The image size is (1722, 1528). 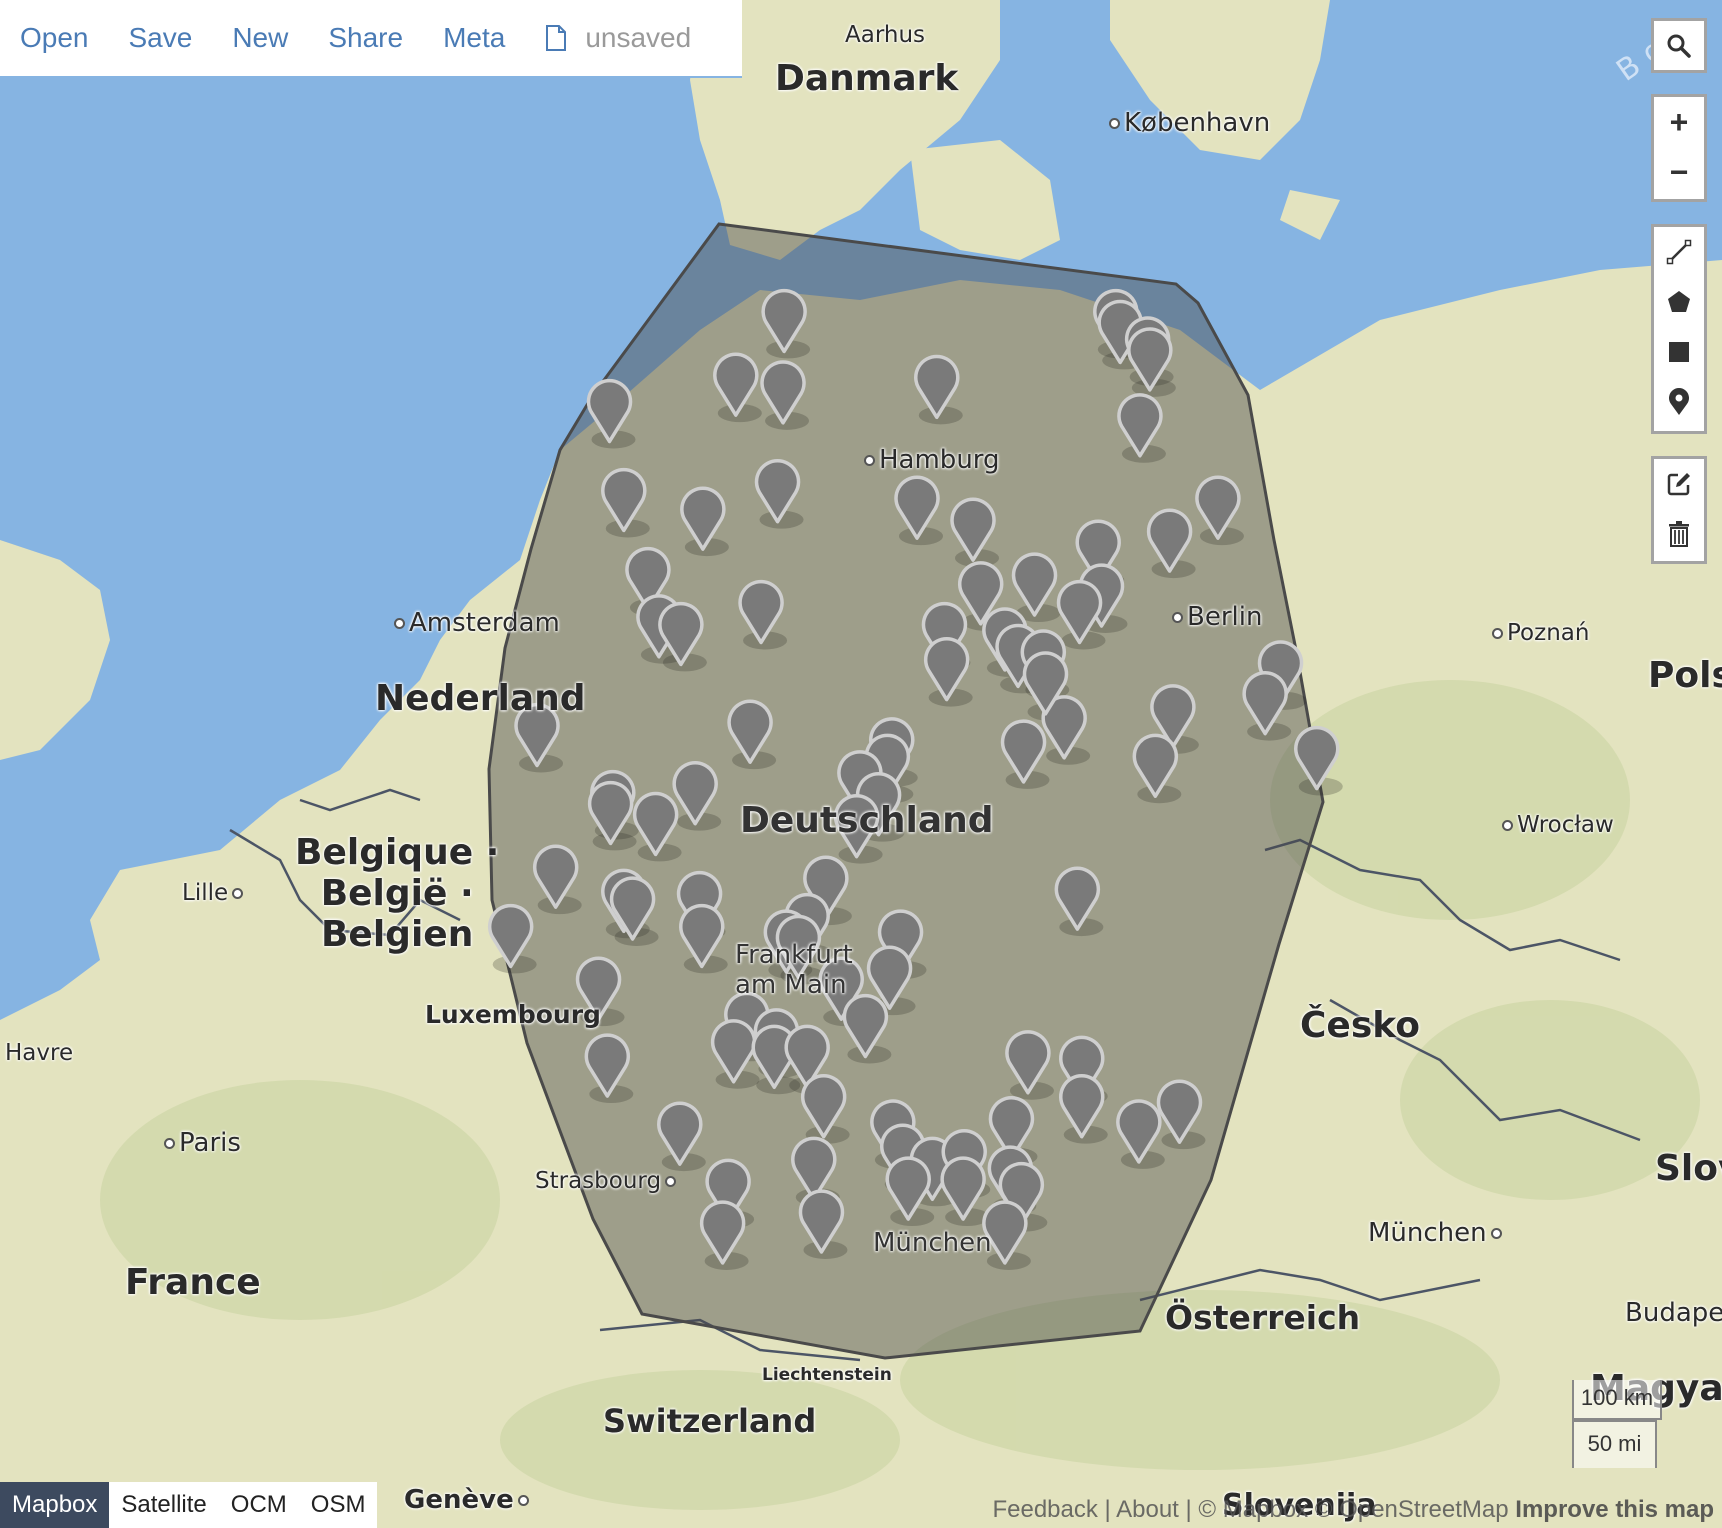 I want to click on label-deutschland: Deutschland, so click(x=867, y=820).